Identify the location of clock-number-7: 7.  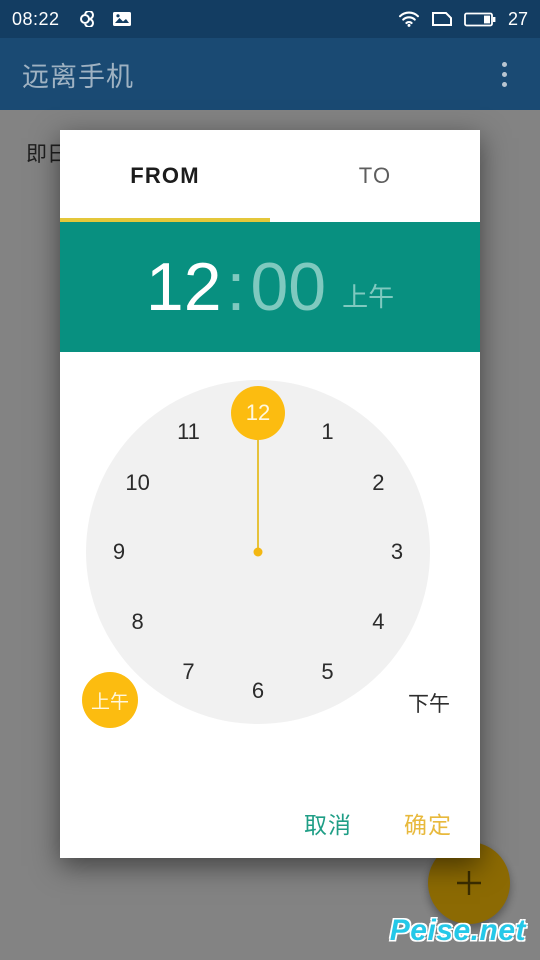
(189, 672).